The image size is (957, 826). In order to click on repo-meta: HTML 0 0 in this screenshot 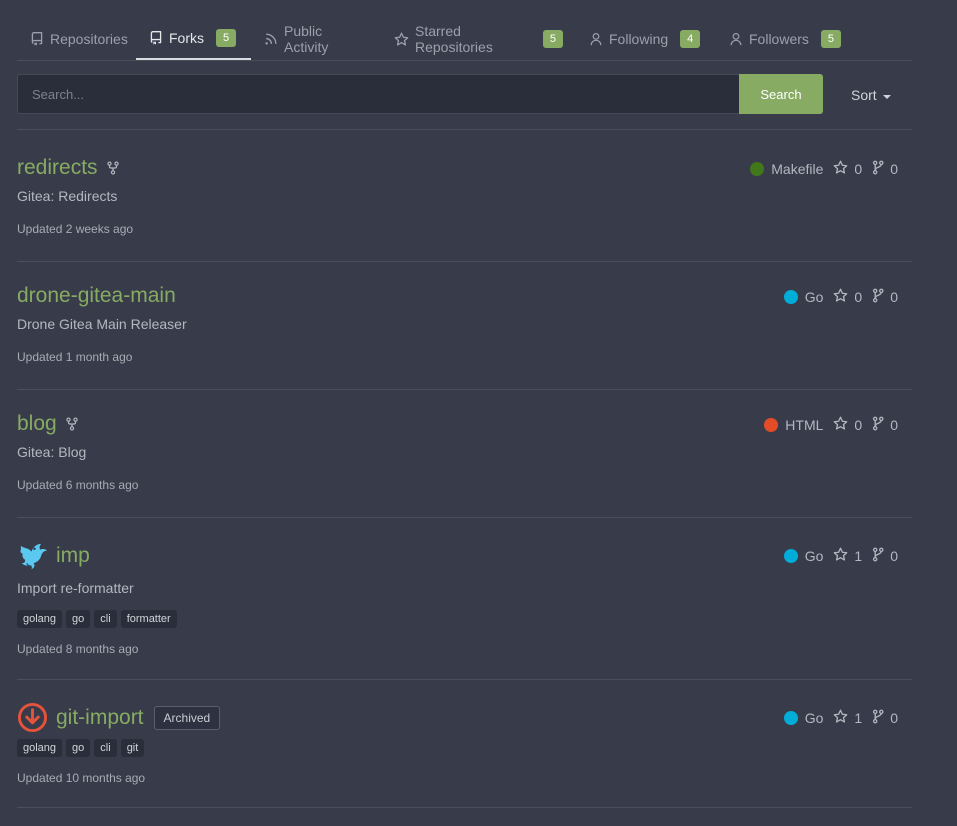, I will do `click(835, 425)`.